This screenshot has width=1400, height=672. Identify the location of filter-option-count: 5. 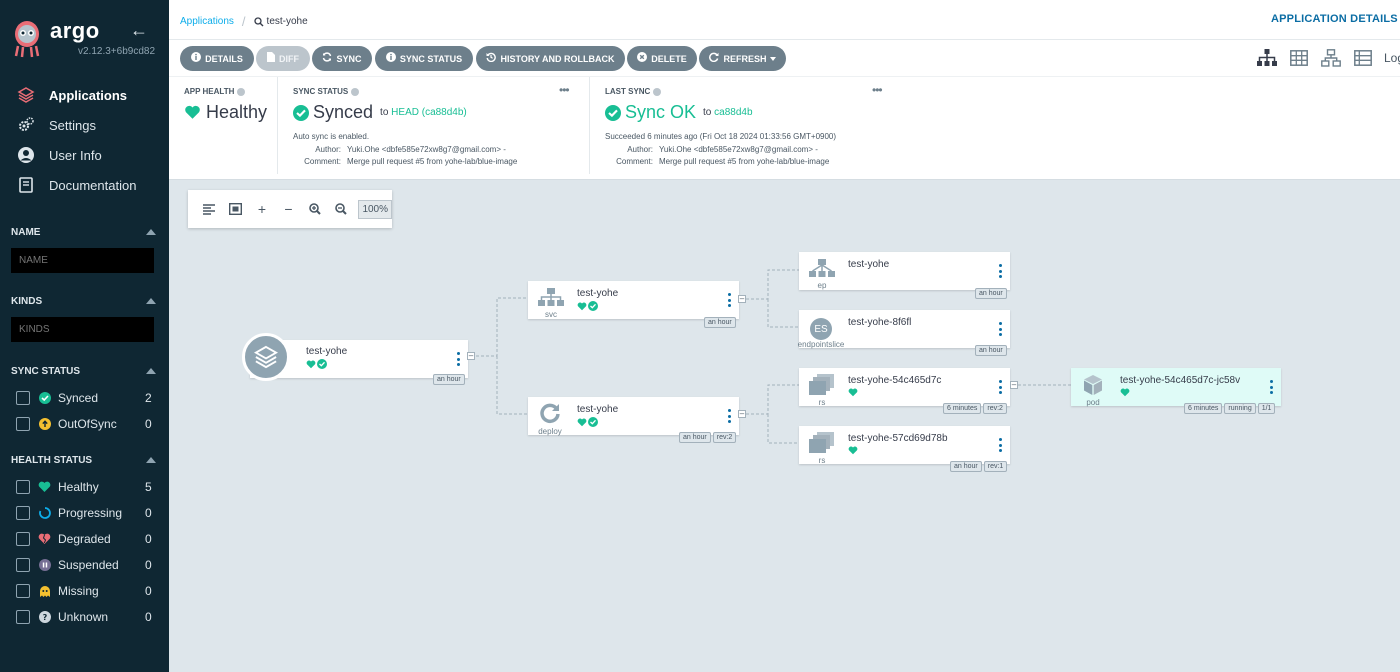
(148, 487).